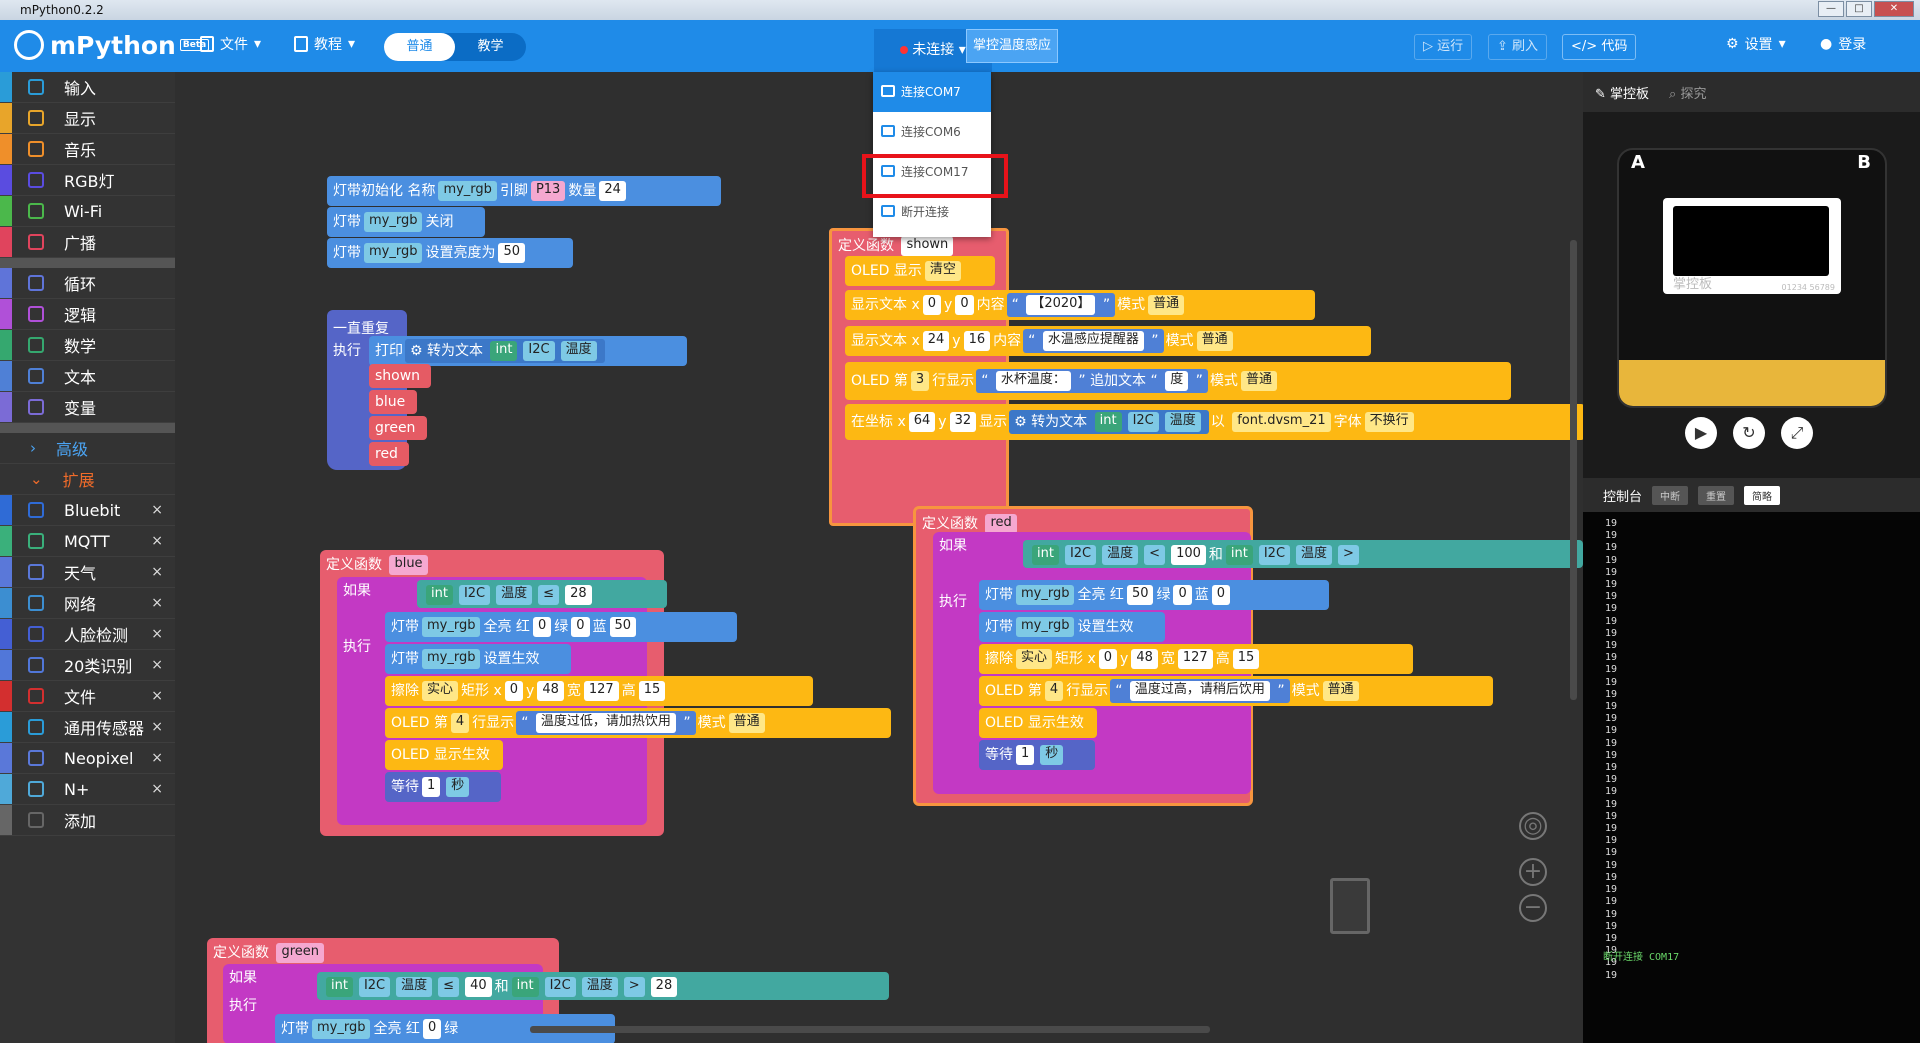 This screenshot has width=1920, height=1043. Describe the element at coordinates (478, 659) in the screenshot. I see `block-rgb-apply-blue: 灯带 my_rgb 设置生效` at that location.